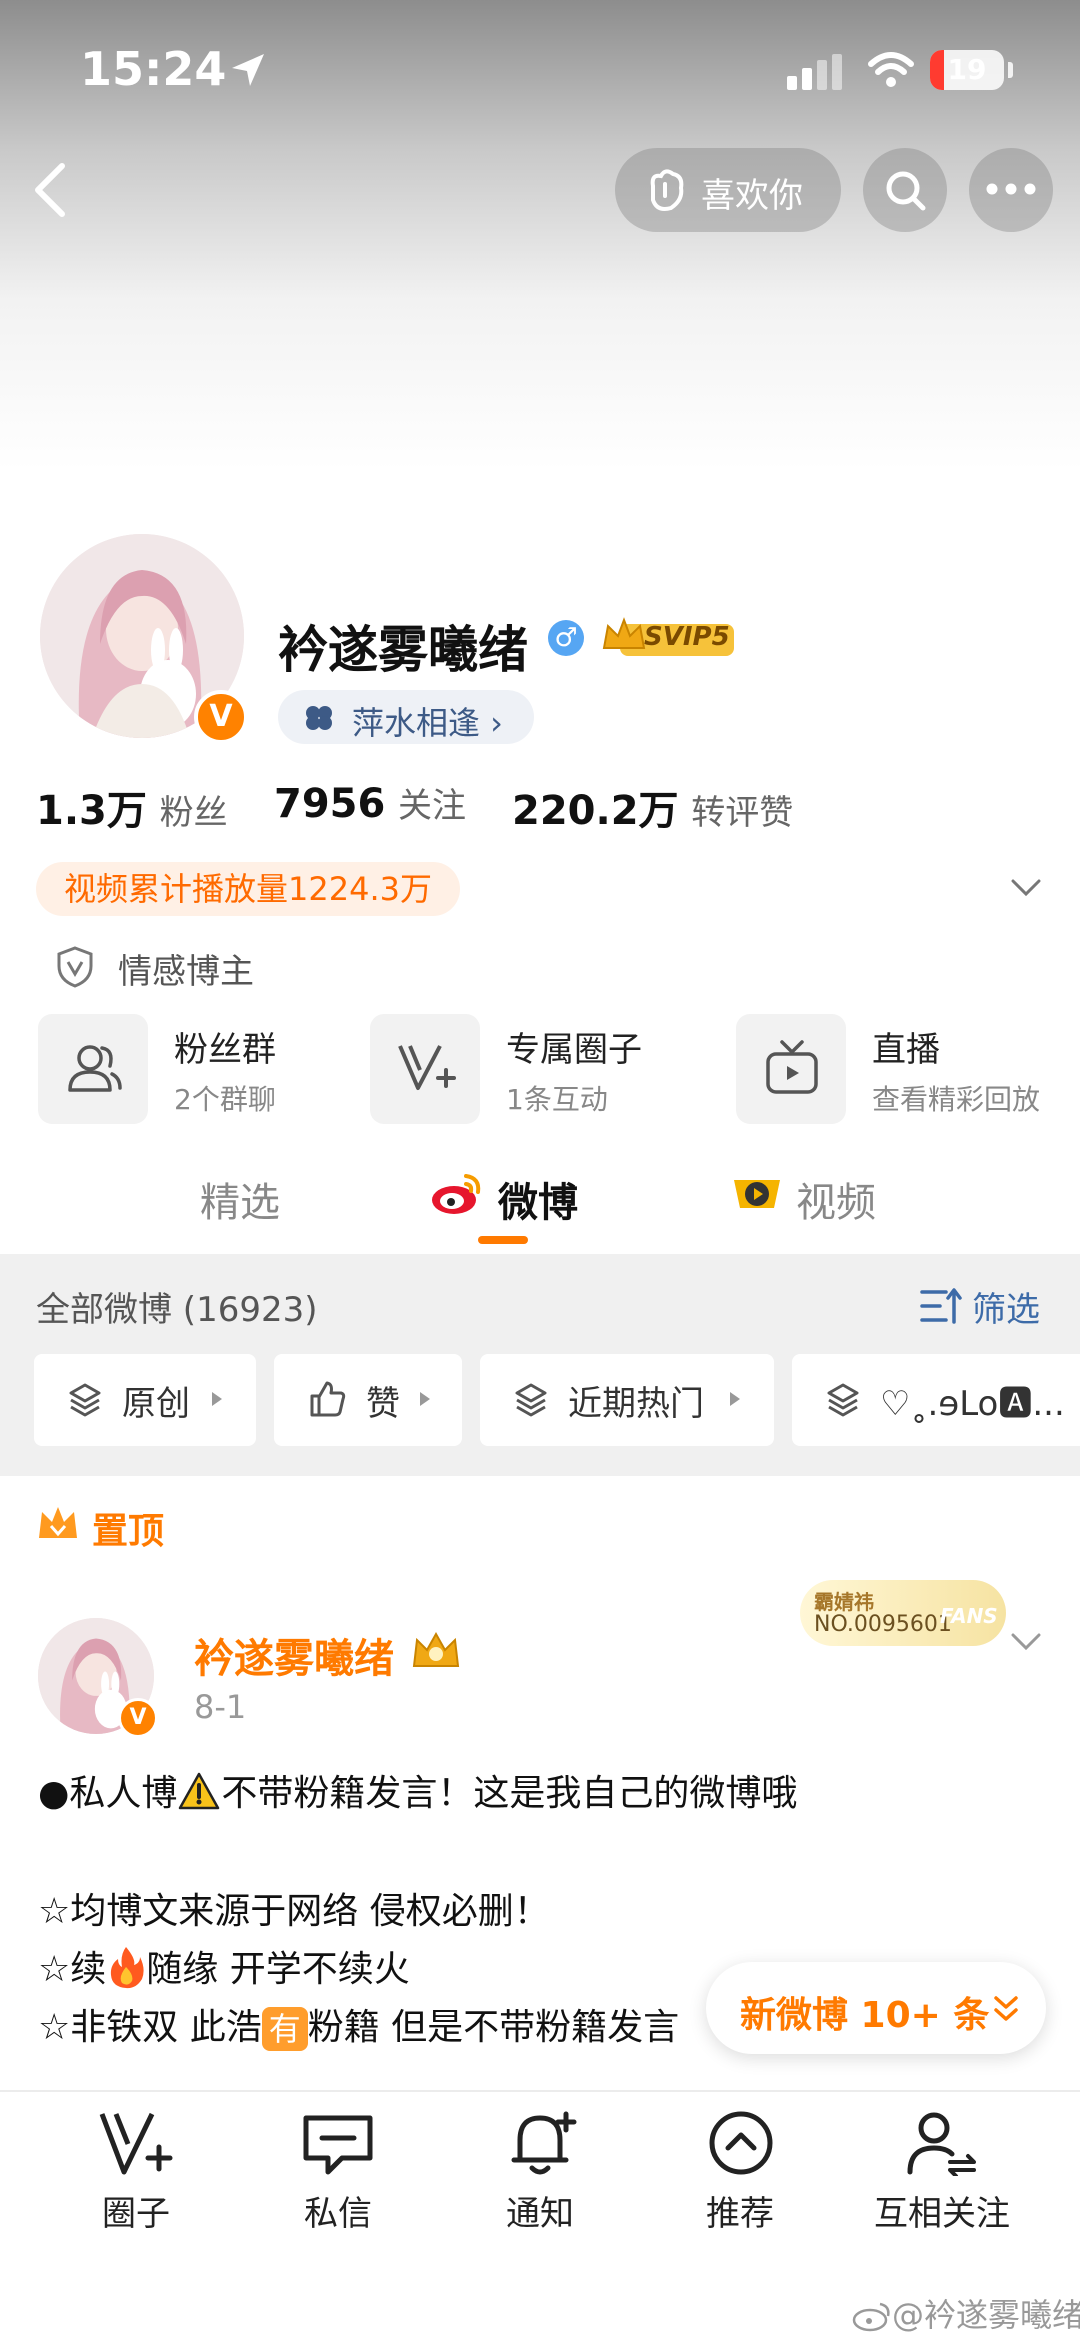 The image size is (1080, 2339). What do you see at coordinates (456, 1194) in the screenshot?
I see `weibo-logo-icon` at bounding box center [456, 1194].